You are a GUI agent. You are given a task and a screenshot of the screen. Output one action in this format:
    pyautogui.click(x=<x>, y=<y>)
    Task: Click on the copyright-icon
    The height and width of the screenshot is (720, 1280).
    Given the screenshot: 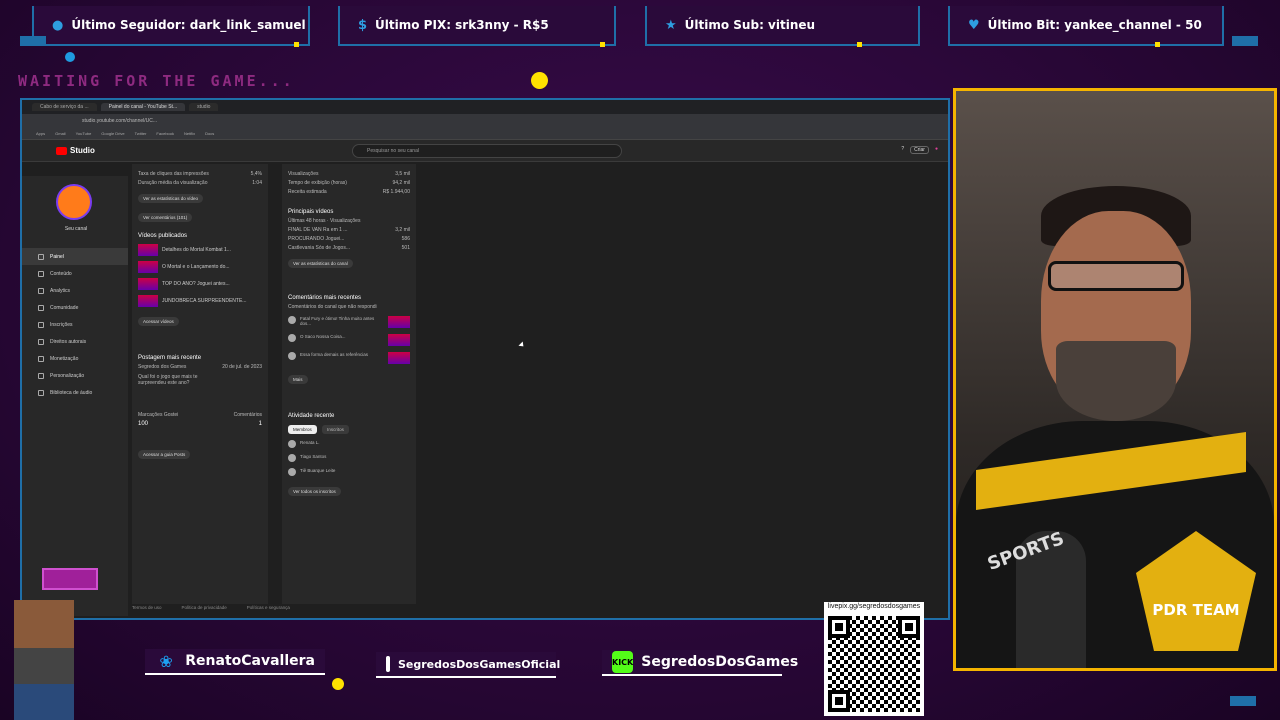 What is the action you would take?
    pyautogui.click(x=41, y=341)
    